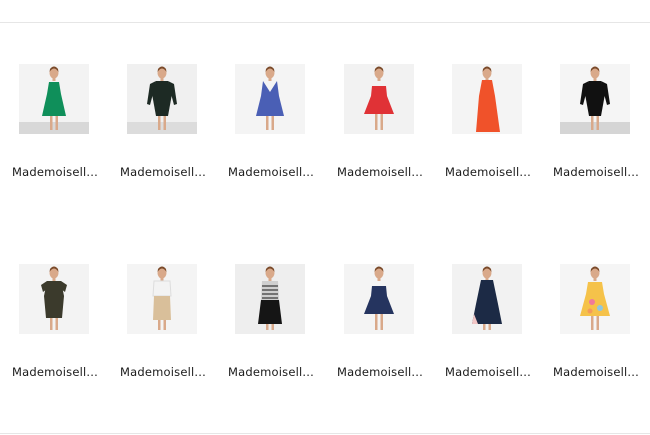  What do you see at coordinates (325, 433) in the screenshot?
I see `bottom-divider` at bounding box center [325, 433].